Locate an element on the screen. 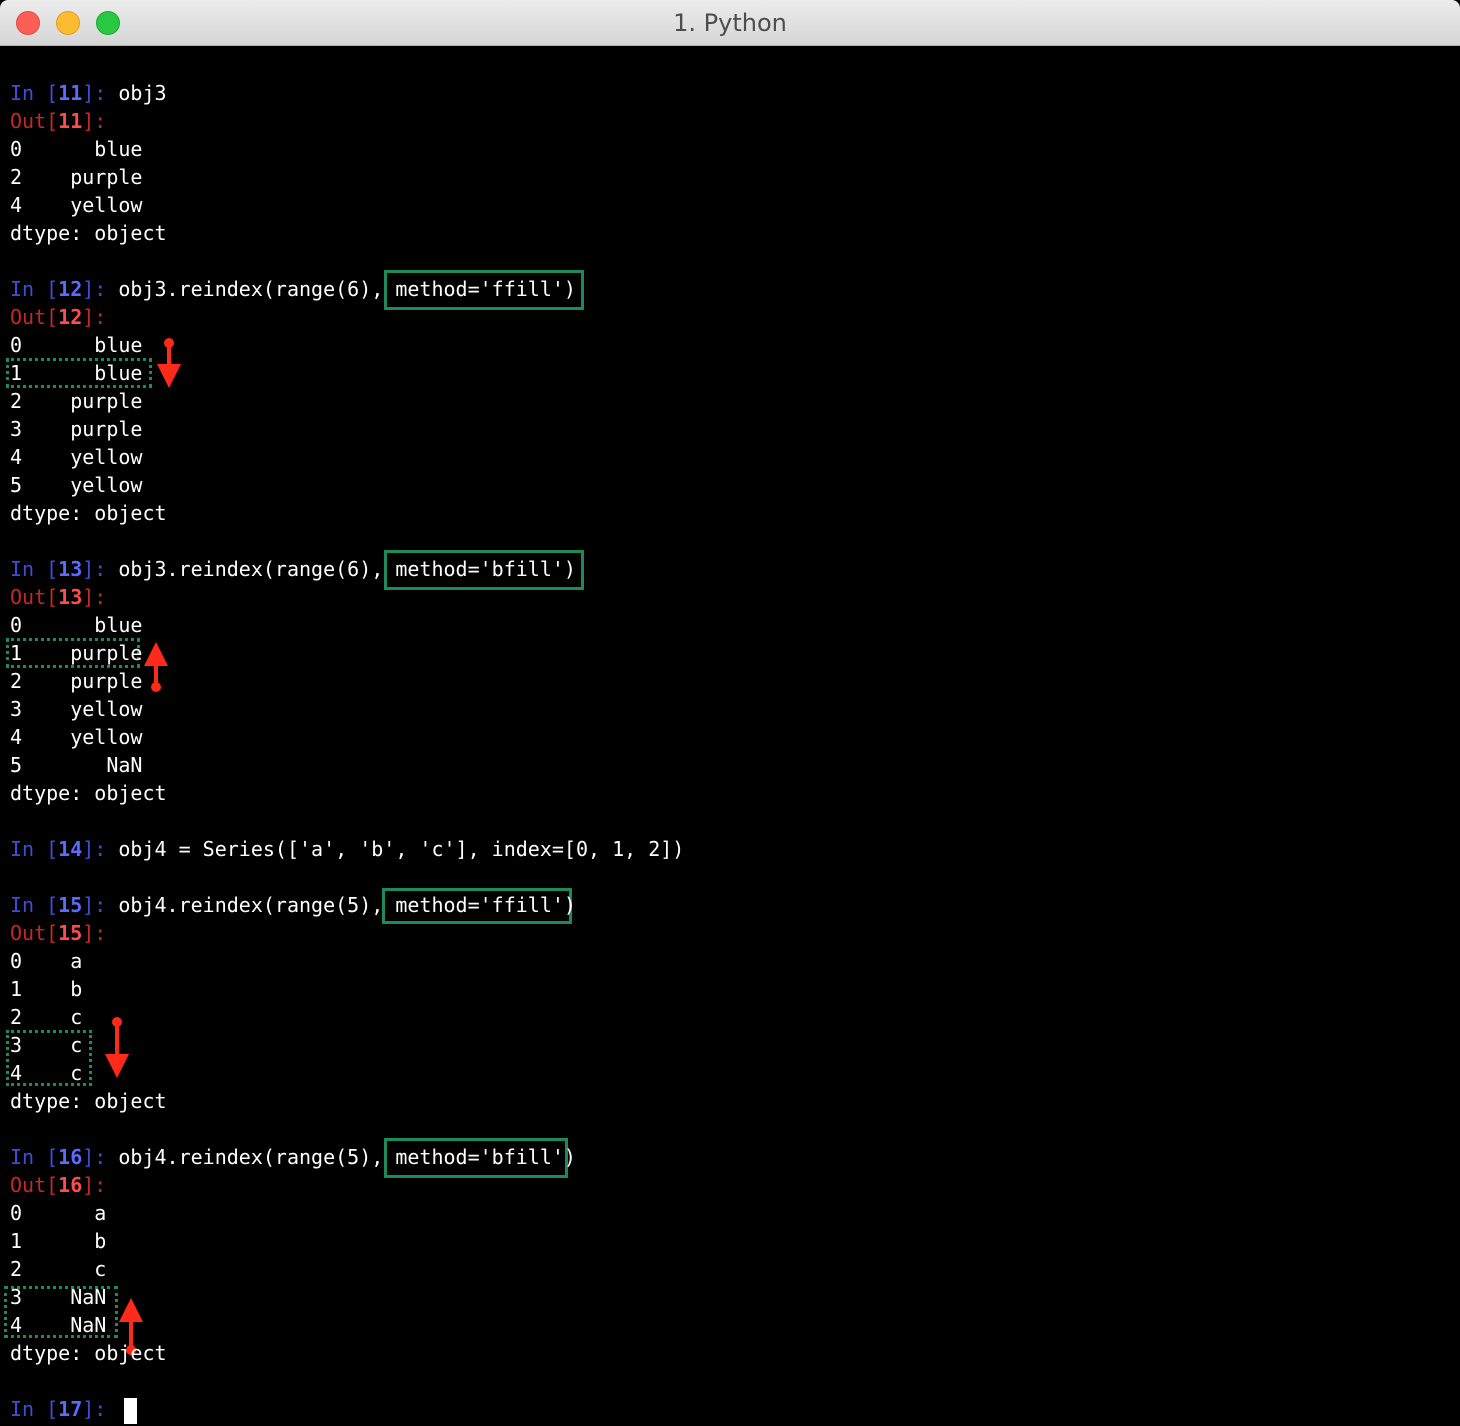 The image size is (1460, 1426). output-line: 3 c is located at coordinates (46, 1045).